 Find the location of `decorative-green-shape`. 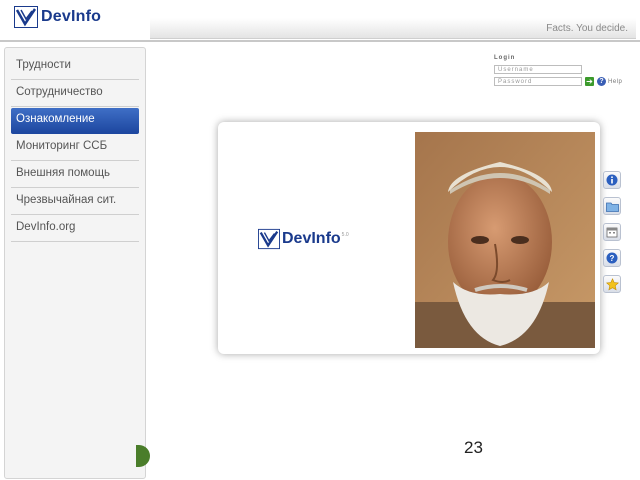

decorative-green-shape is located at coordinates (143, 456).